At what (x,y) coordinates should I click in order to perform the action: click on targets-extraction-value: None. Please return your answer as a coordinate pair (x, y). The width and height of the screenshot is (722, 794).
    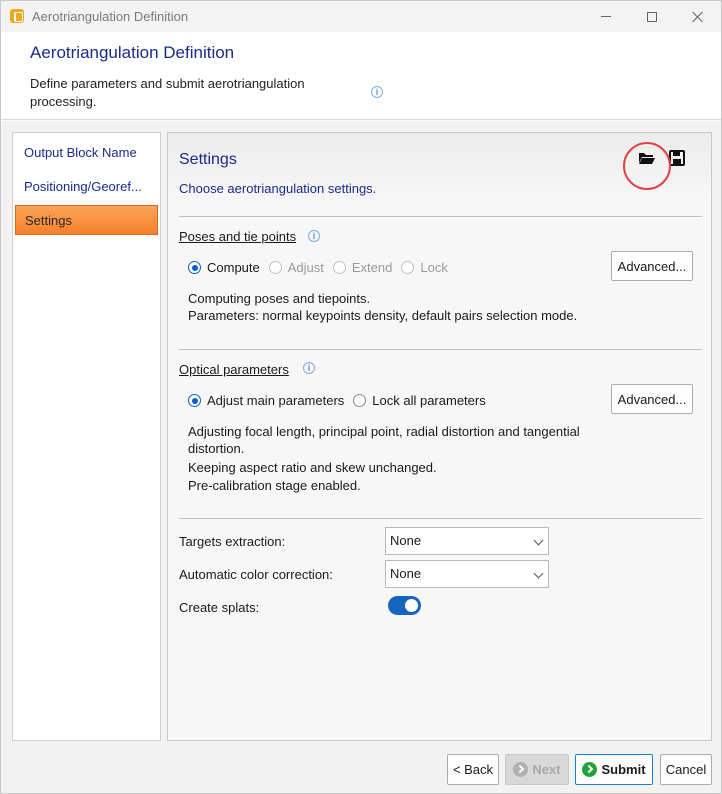
    Looking at the image, I should click on (406, 540).